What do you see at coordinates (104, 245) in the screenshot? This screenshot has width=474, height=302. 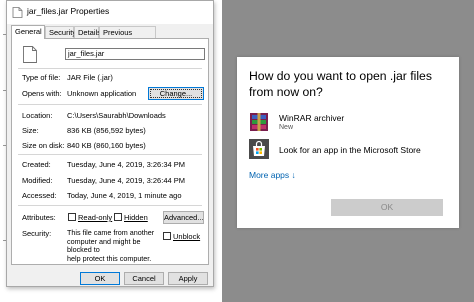 I see `security-message-line: computer and might be blocked to` at bounding box center [104, 245].